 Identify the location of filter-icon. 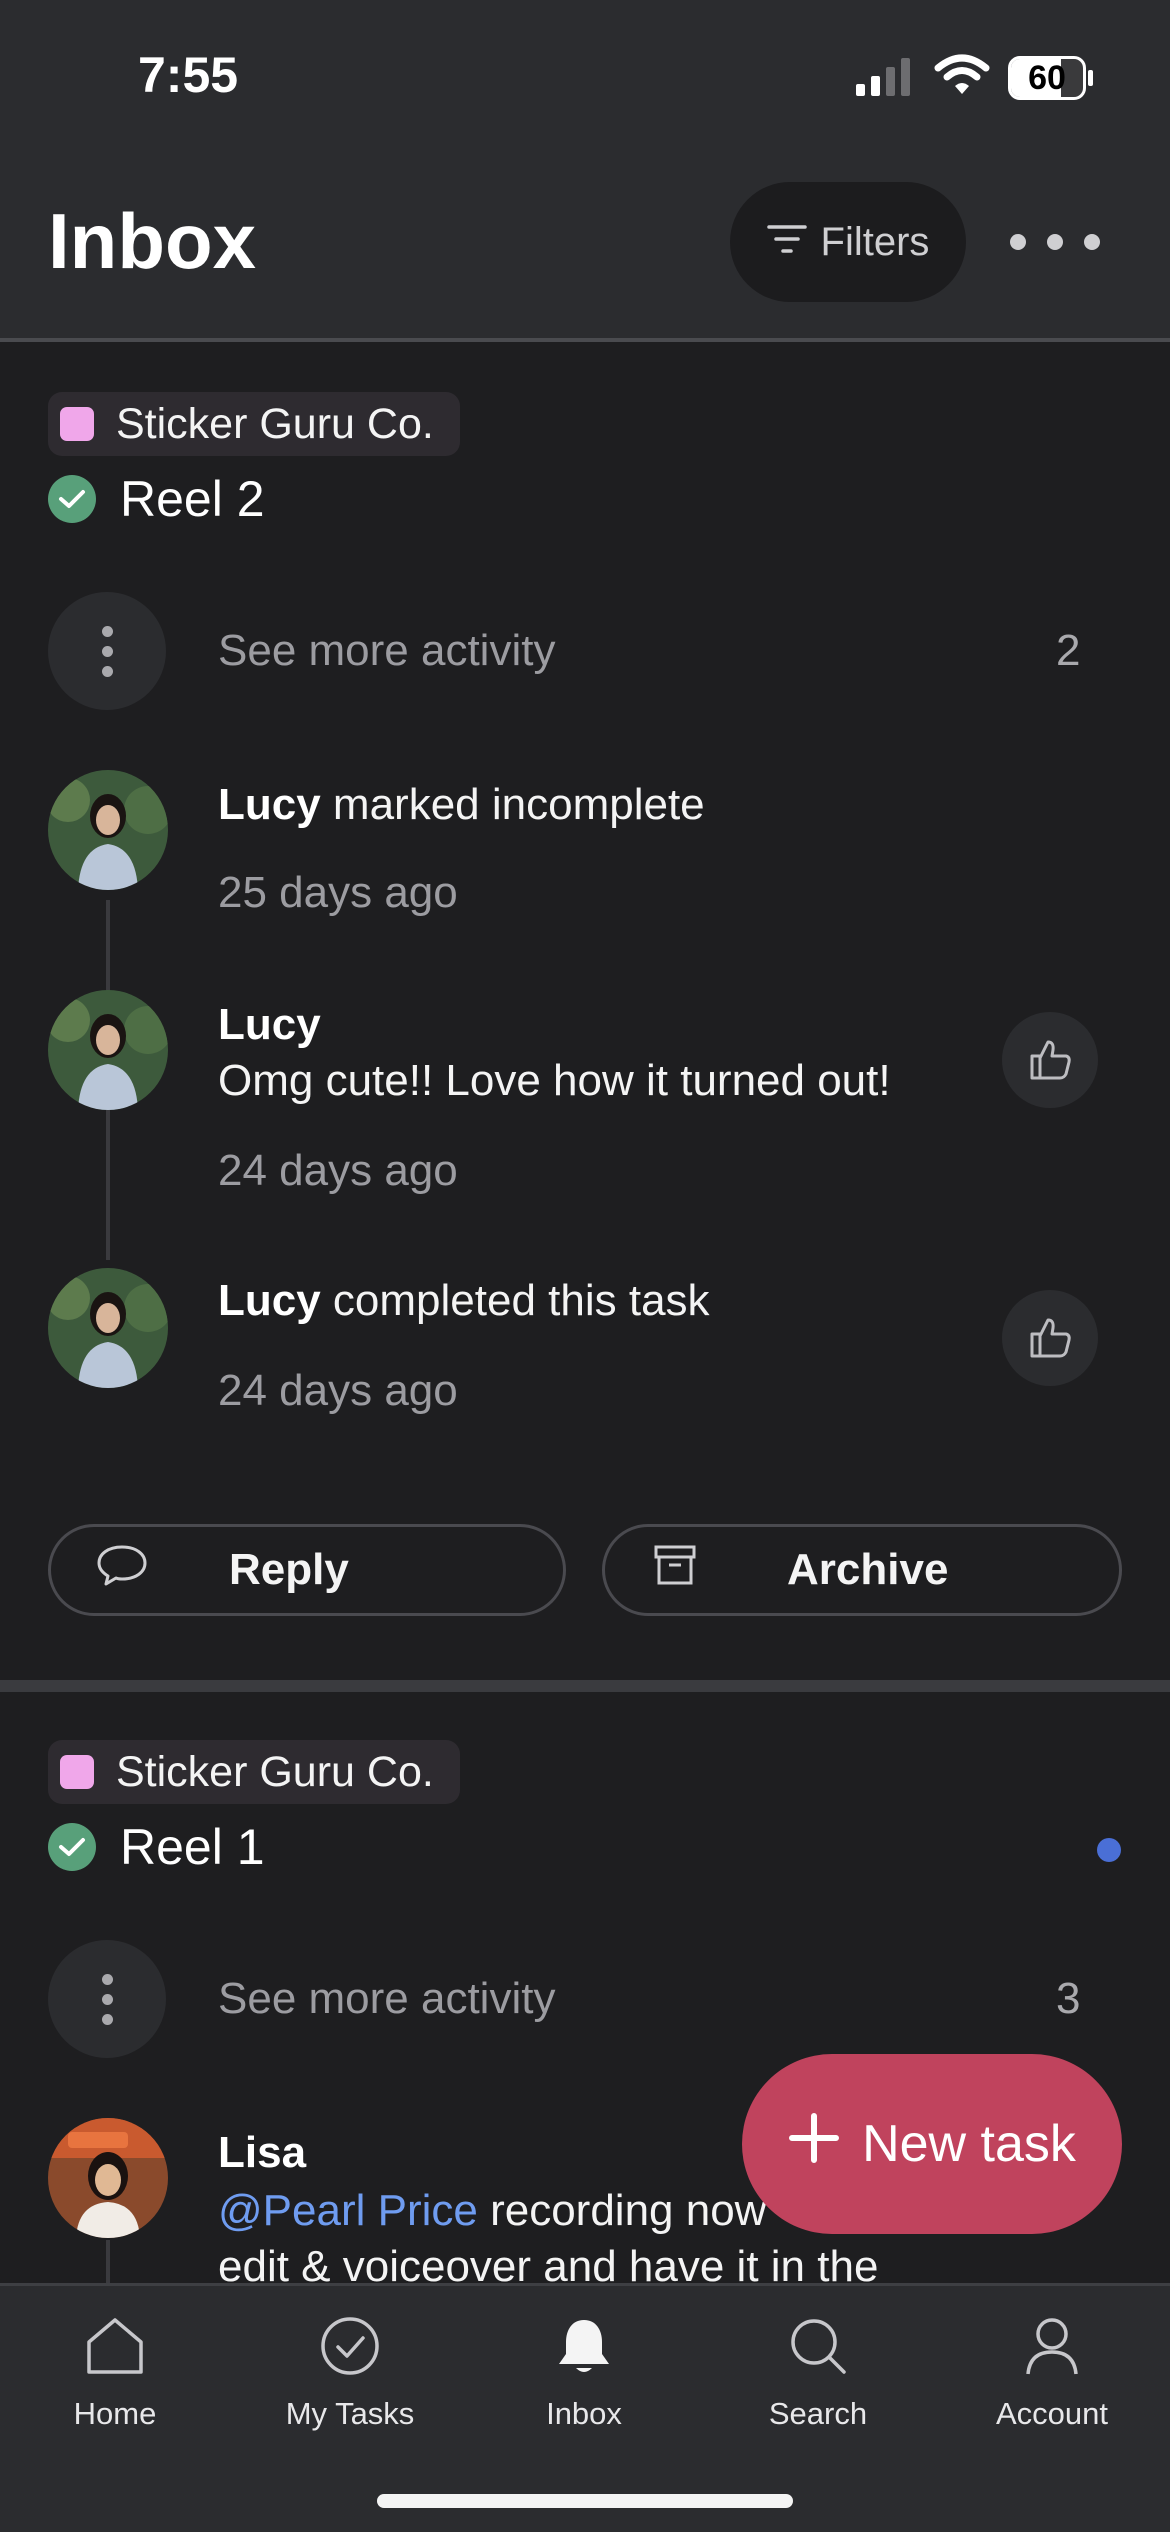
(786, 242).